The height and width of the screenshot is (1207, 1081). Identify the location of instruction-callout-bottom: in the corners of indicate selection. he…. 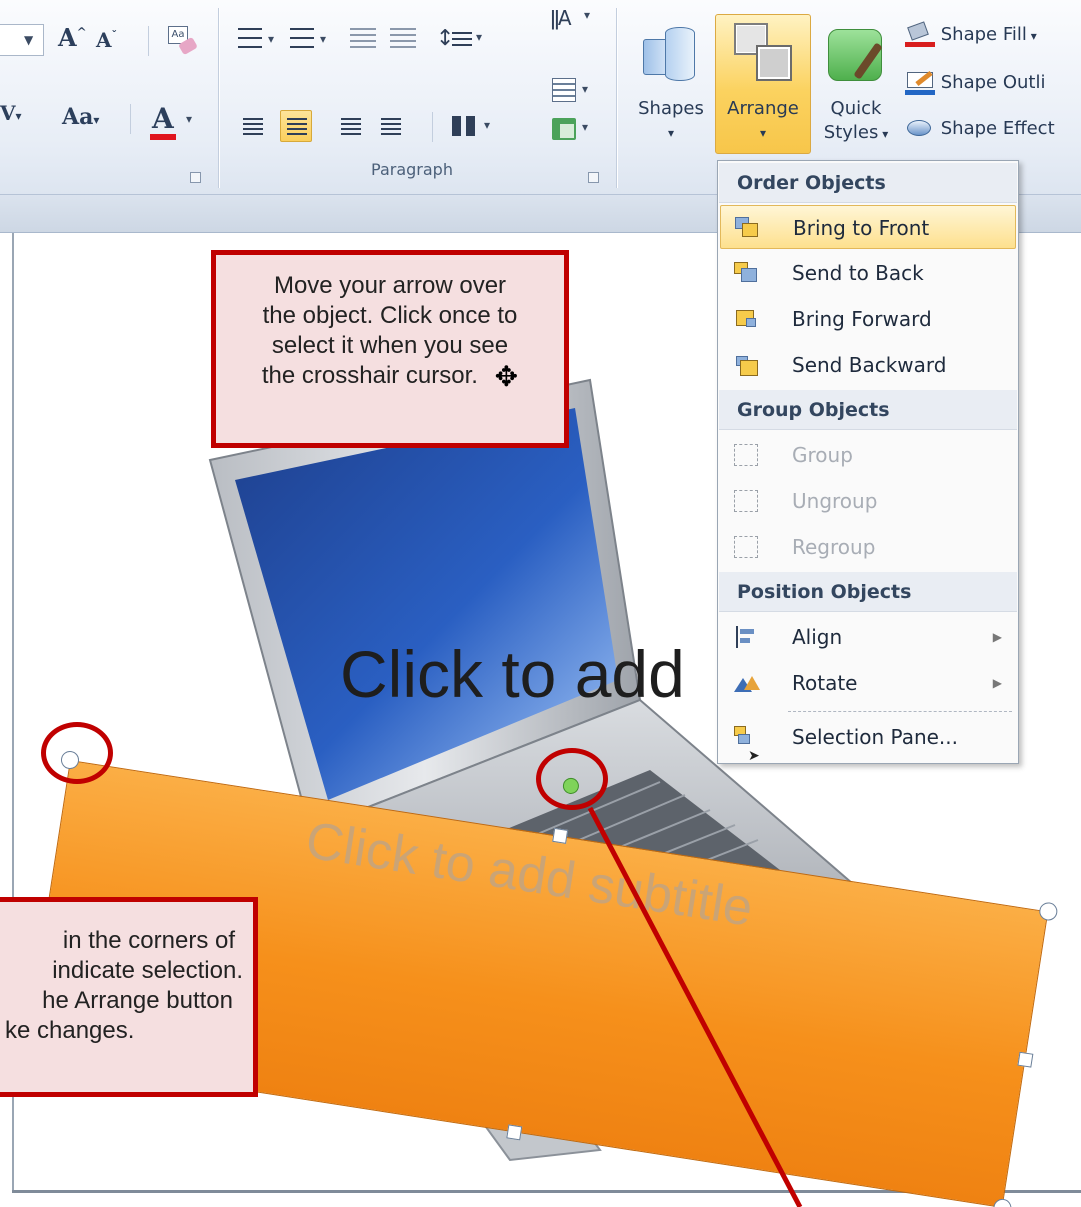
(129, 997).